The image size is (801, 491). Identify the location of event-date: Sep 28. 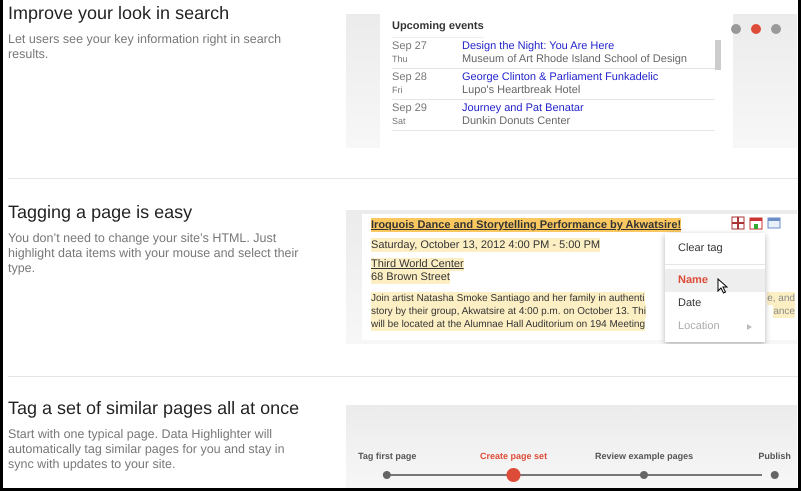
(410, 77).